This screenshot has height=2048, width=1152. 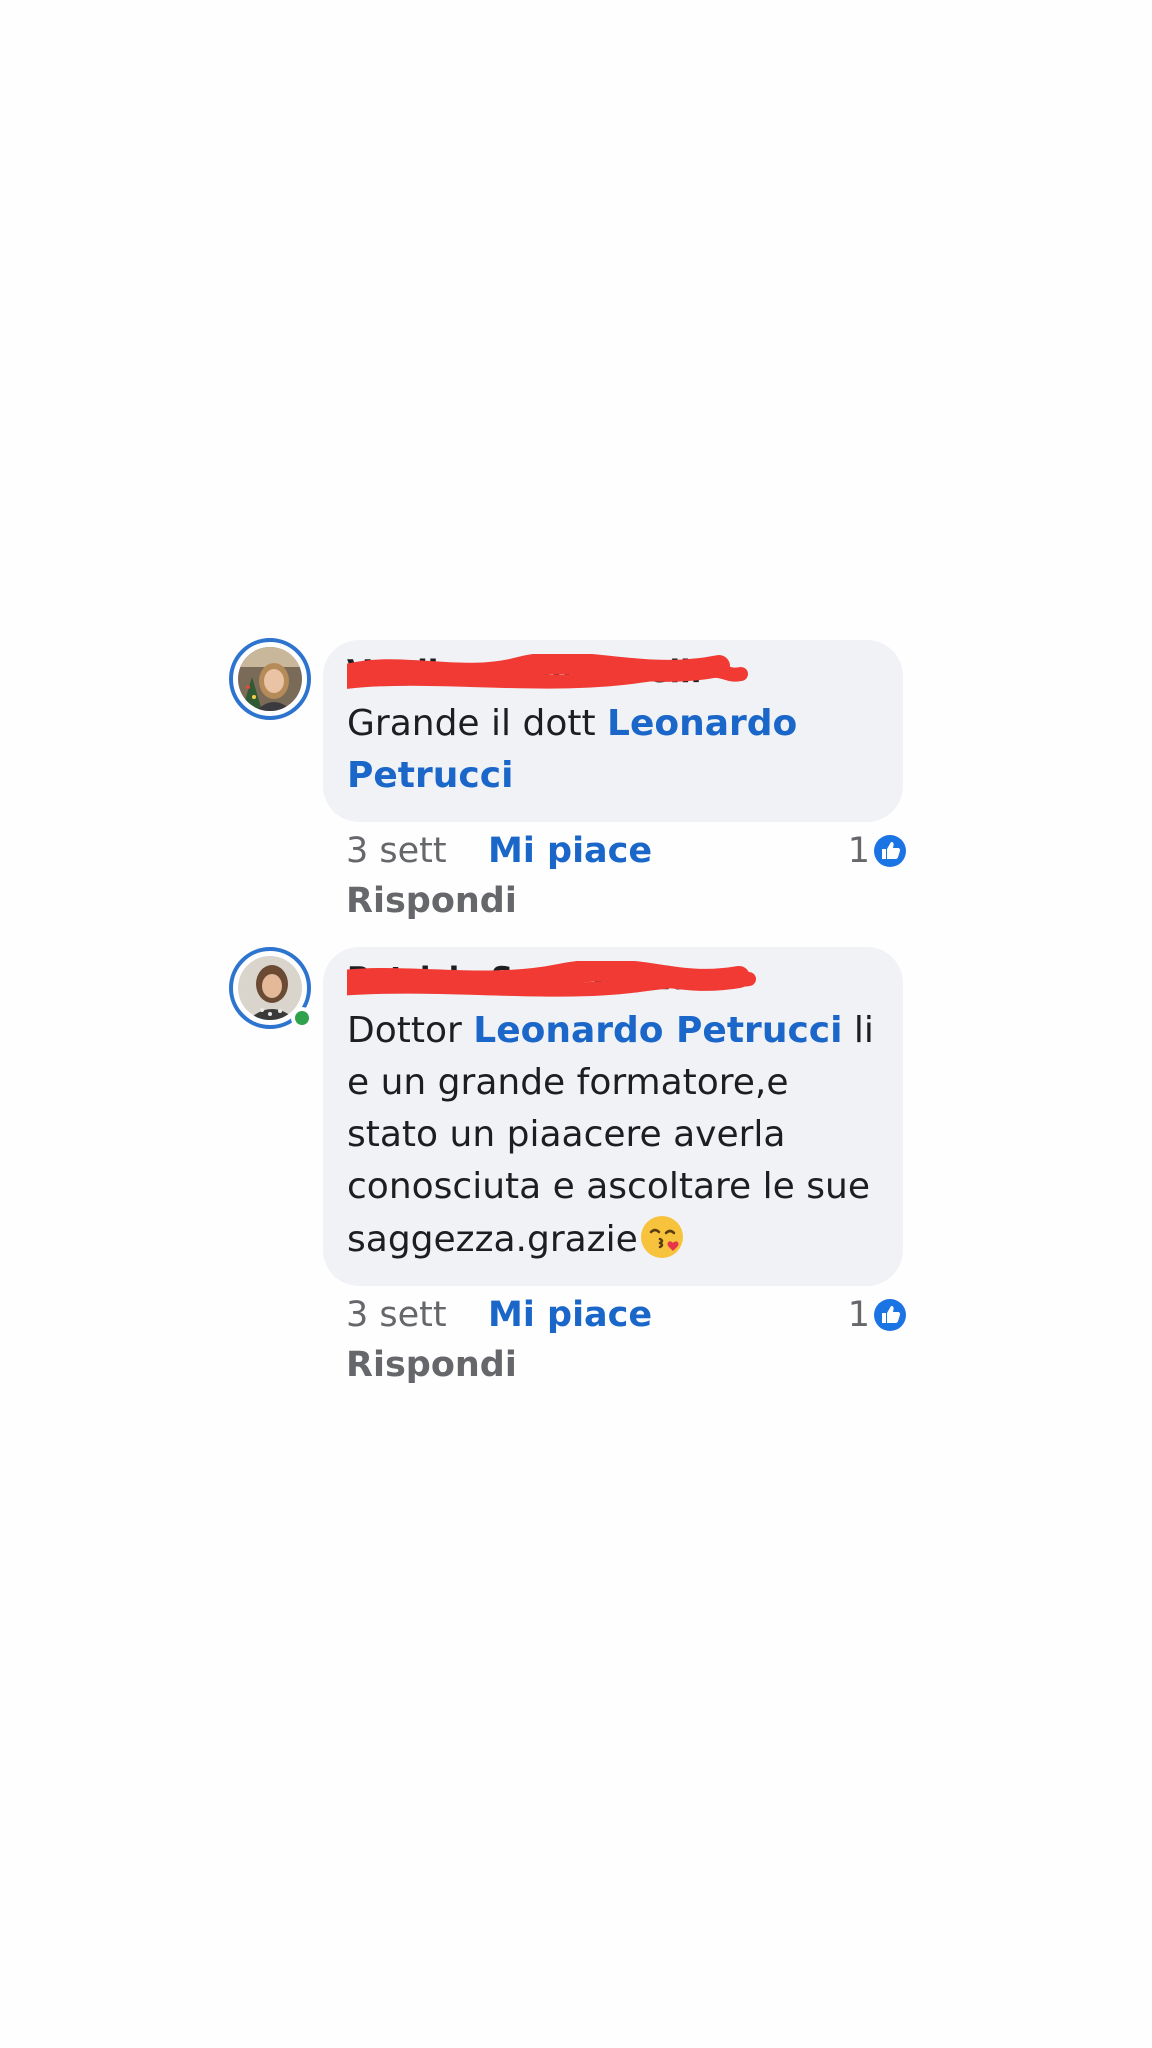 I want to click on comment-author: Patrizia Spaccatella, so click(x=613, y=979).